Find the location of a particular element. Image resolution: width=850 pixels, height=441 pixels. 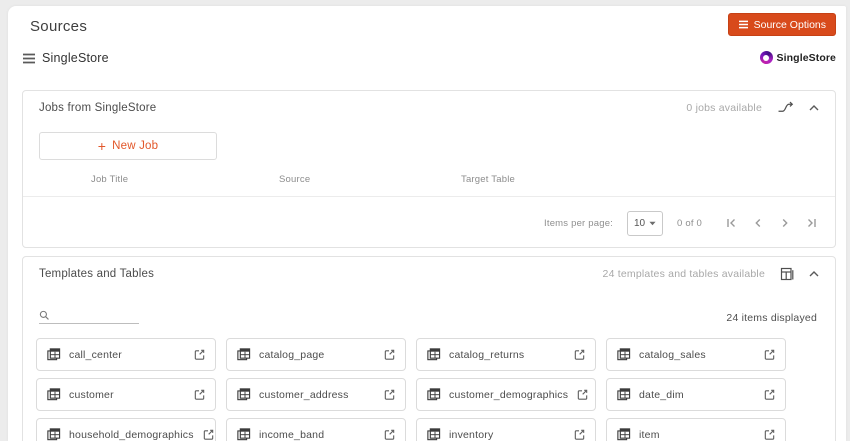

source-options-label: Source Options is located at coordinates (789, 24).